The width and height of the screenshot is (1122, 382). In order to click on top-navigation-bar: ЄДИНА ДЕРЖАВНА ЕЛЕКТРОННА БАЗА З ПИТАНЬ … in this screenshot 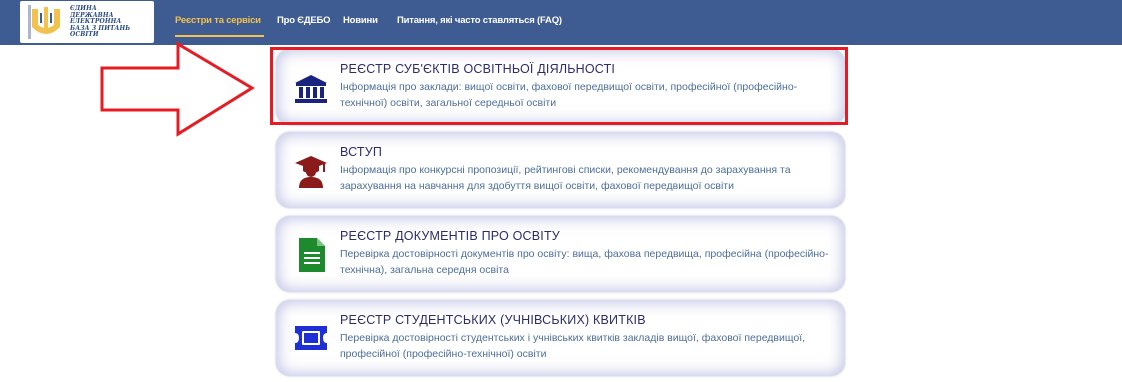, I will do `click(561, 22)`.